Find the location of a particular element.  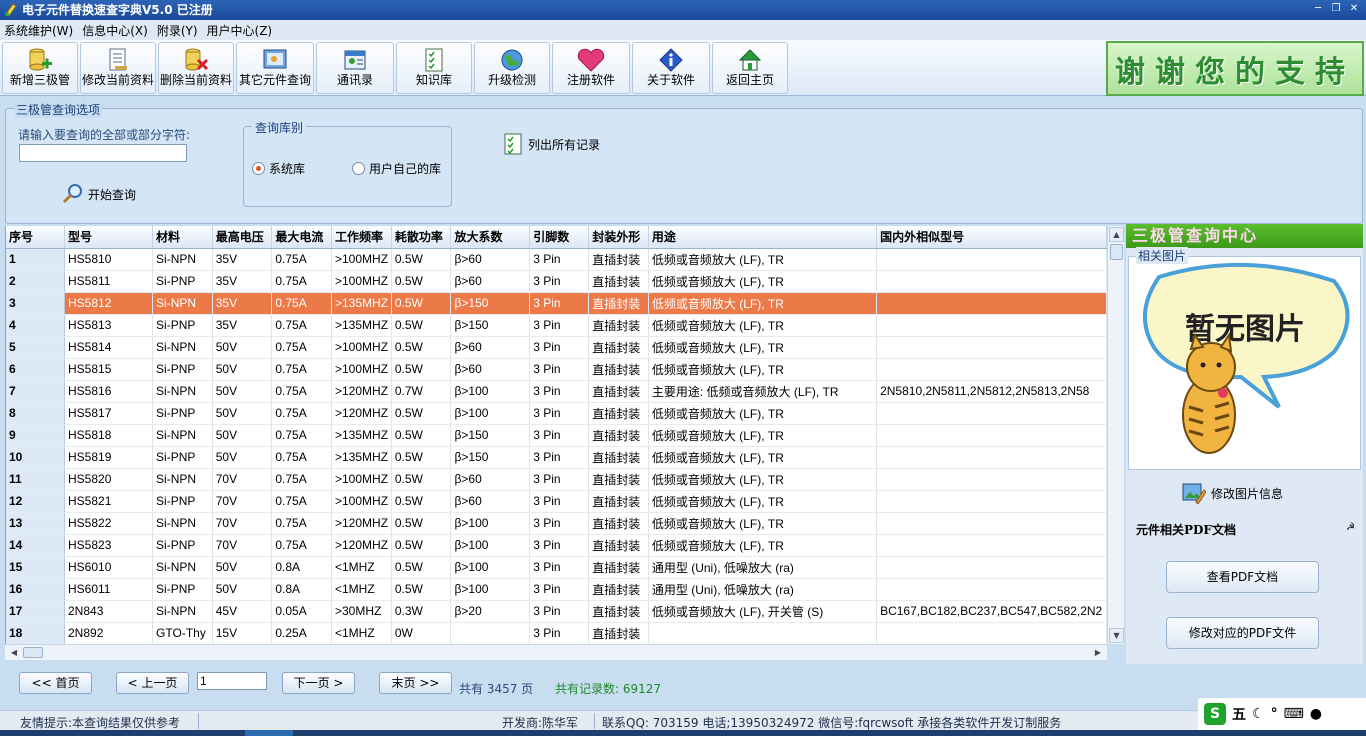

row-index: 8 is located at coordinates (35, 413).